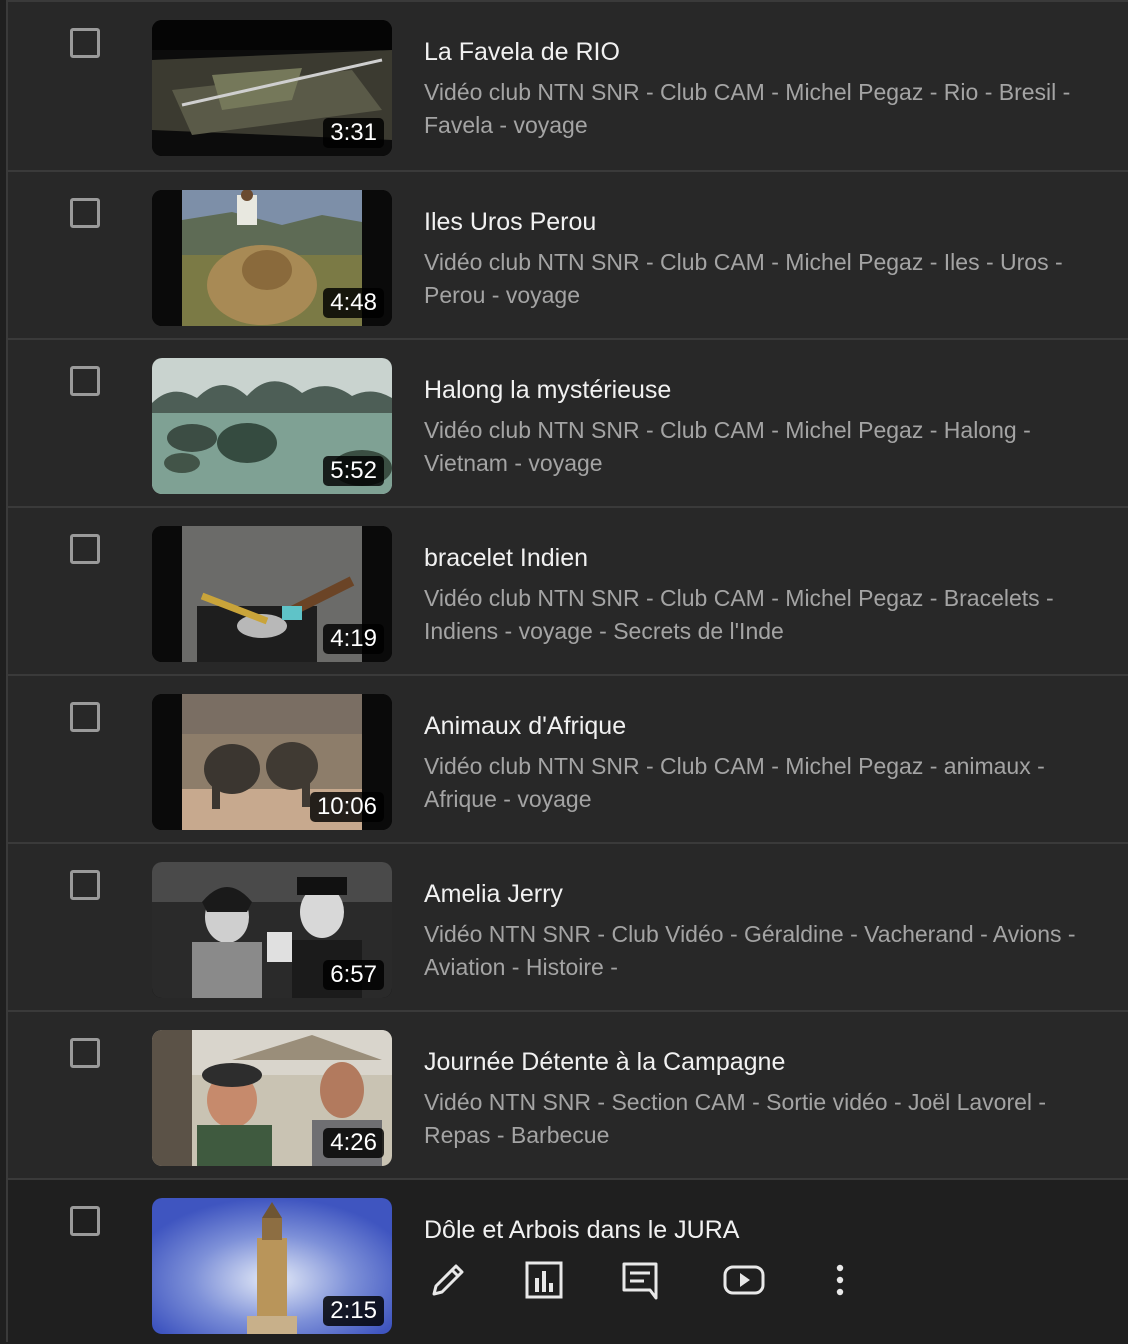 This screenshot has width=1128, height=1344. Describe the element at coordinates (272, 258) in the screenshot. I see `video-thumbnail: 4:48` at that location.